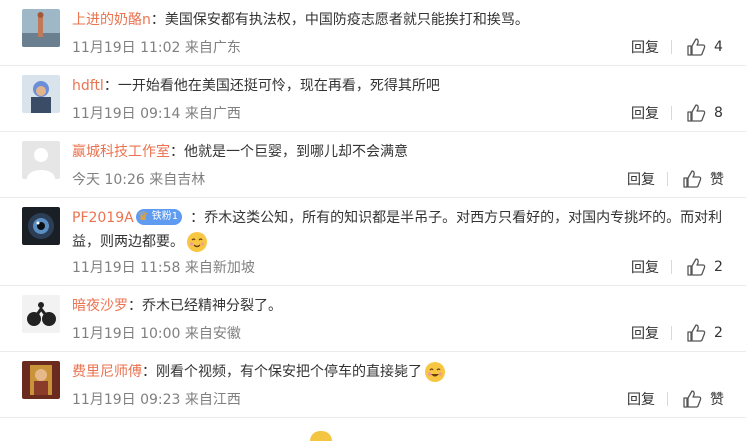 The width and height of the screenshot is (746, 441). I want to click on comment-body: hdftl：一开始看他在美国还挺可怜，现在再看，死得其所吧, so click(400, 86).